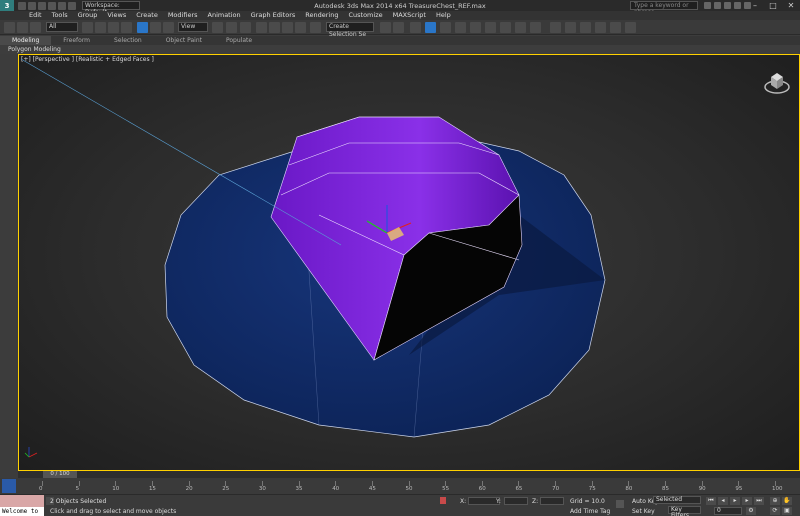  I want to click on zoom-icon: ⊕, so click(775, 501).